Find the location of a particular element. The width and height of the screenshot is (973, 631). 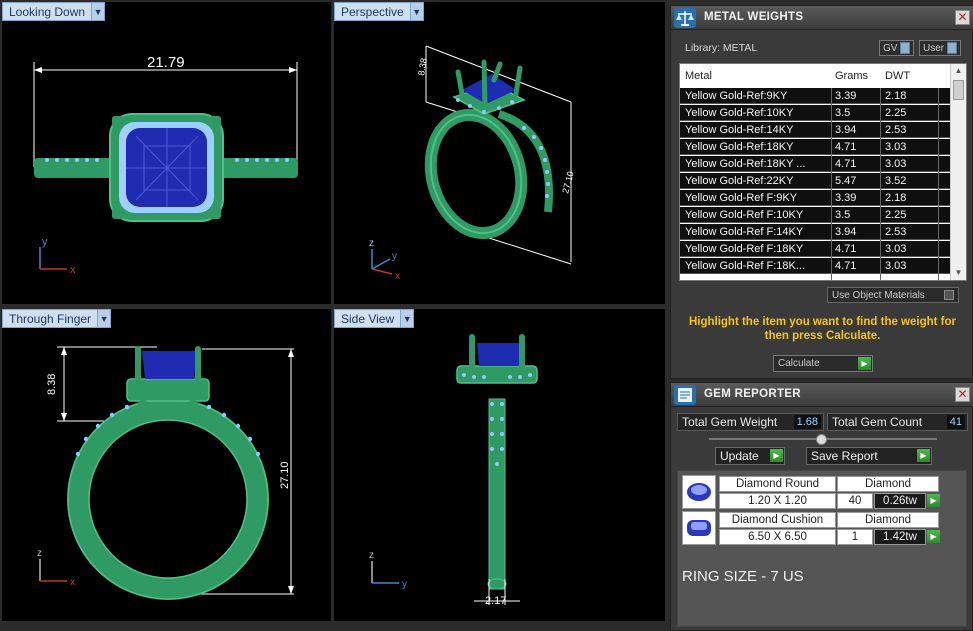

metal-row: Yellow Gold-Ref:18KY 4.71 3.03 is located at coordinates (815, 147).